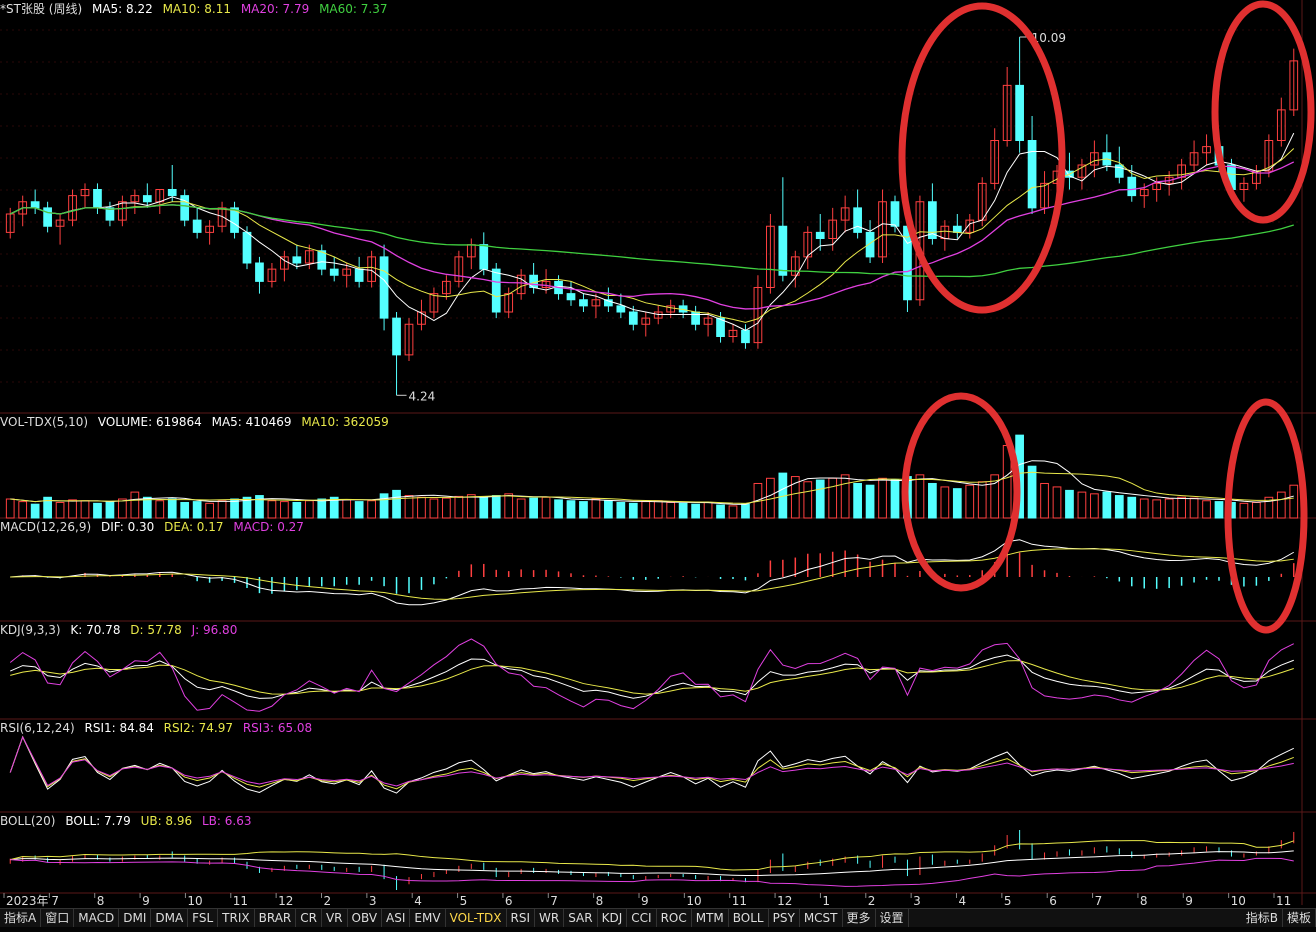  I want to click on indicator-tab-14: RSI, so click(521, 918).